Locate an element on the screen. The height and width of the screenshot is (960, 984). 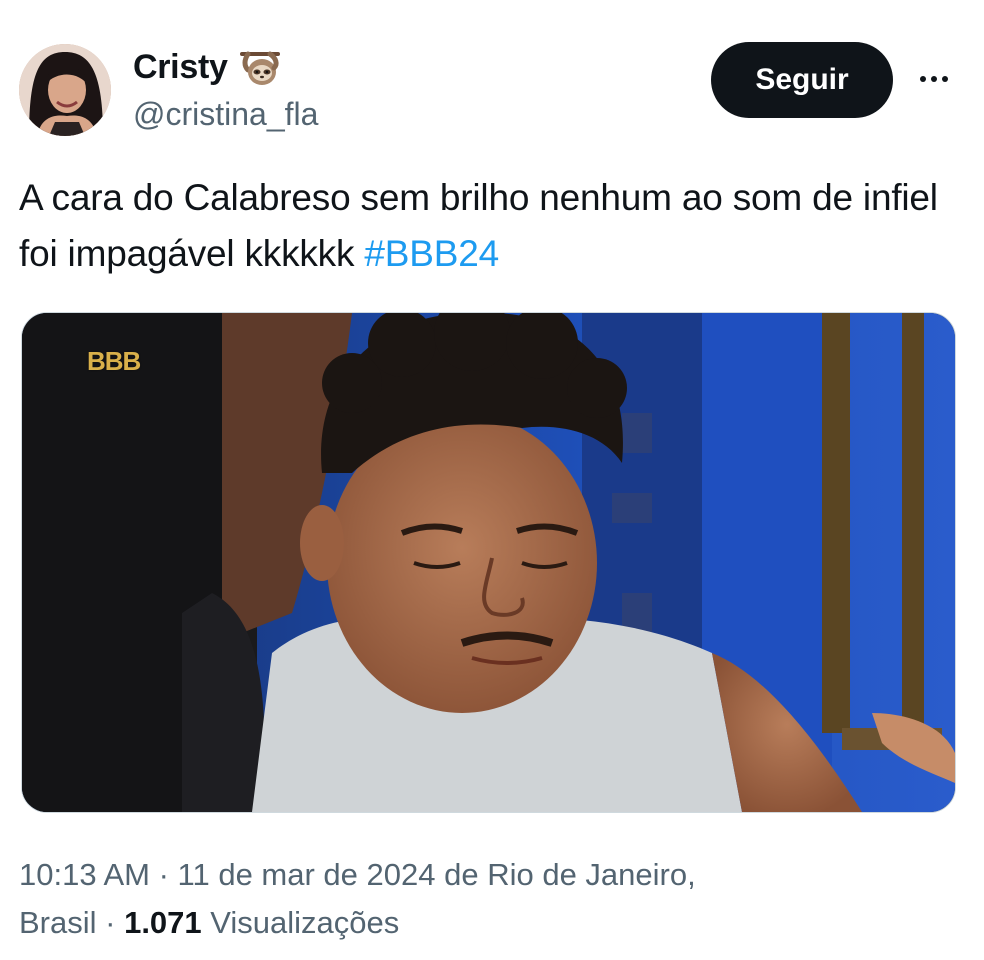
avatar is located at coordinates (65, 90).